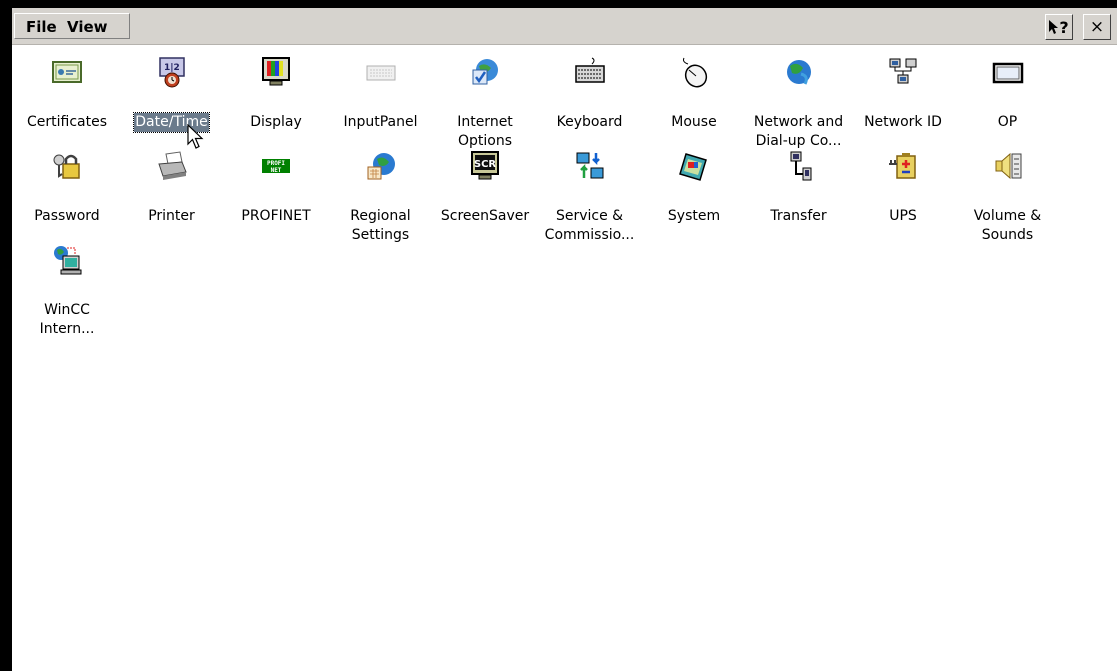  Describe the element at coordinates (798, 72) in the screenshot. I see `network-globe-icon` at that location.